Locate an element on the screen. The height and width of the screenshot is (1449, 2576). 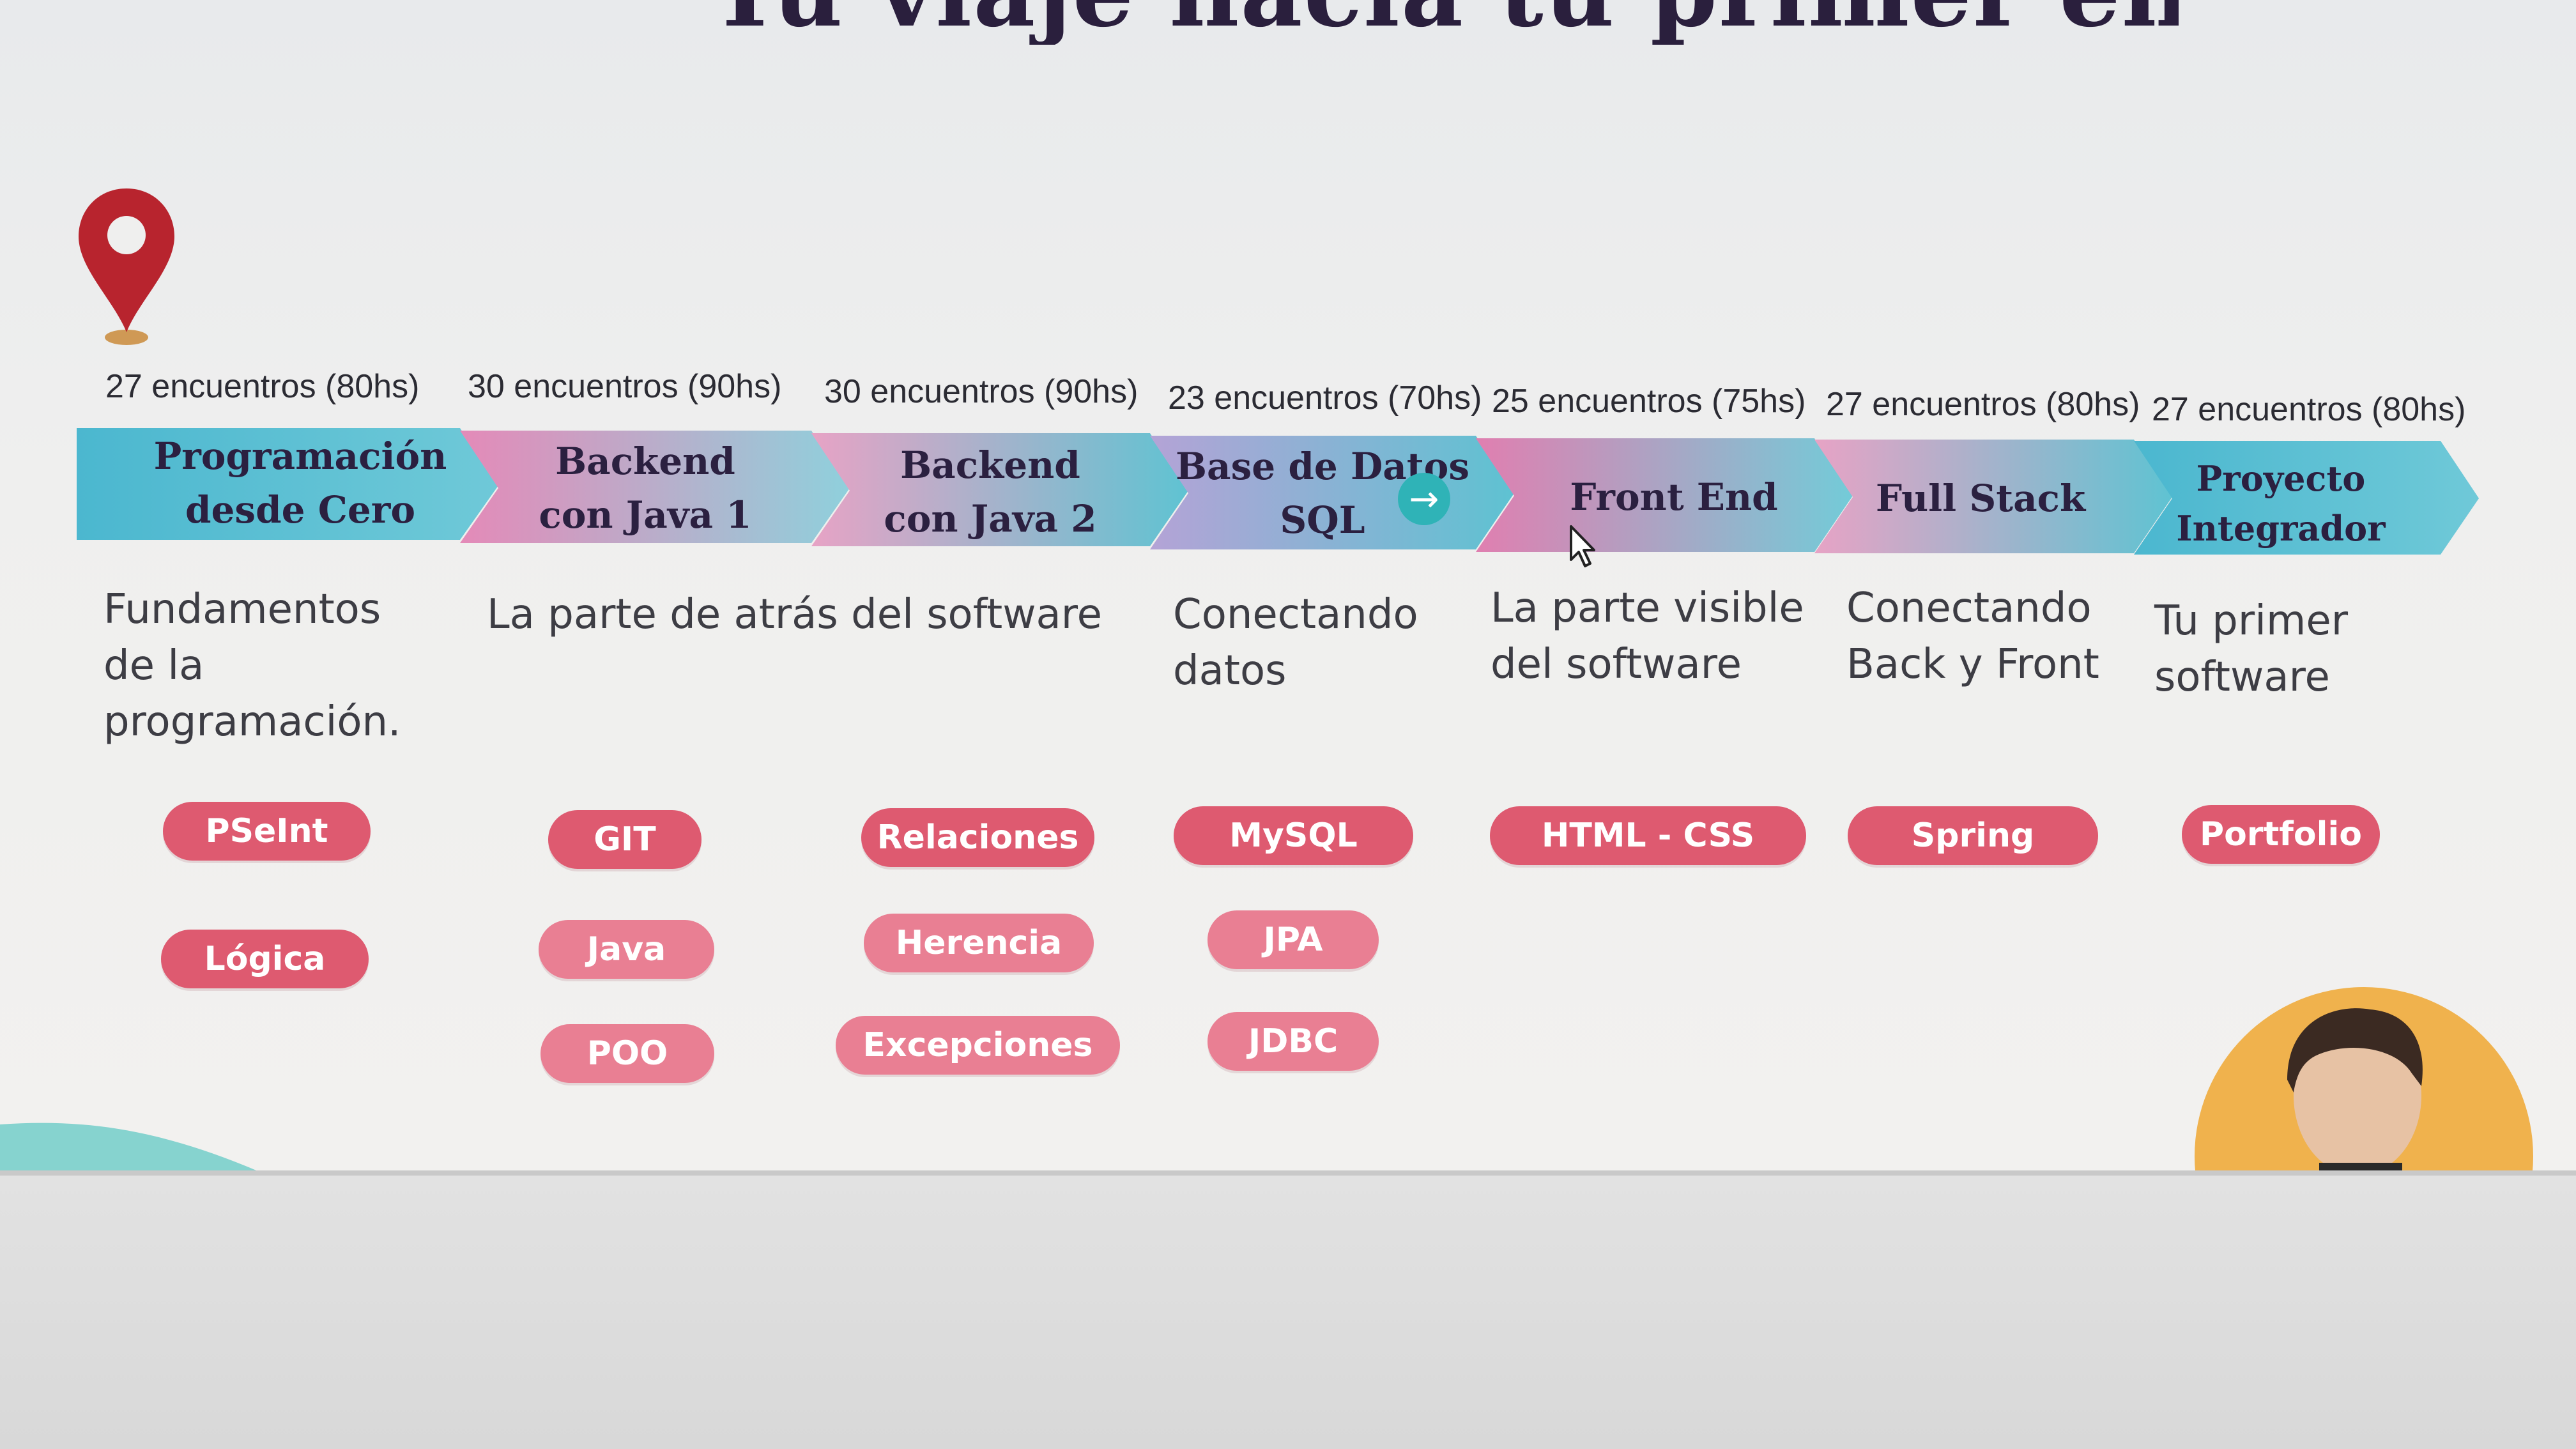
presenter-webcam is located at coordinates (2364, 1081).